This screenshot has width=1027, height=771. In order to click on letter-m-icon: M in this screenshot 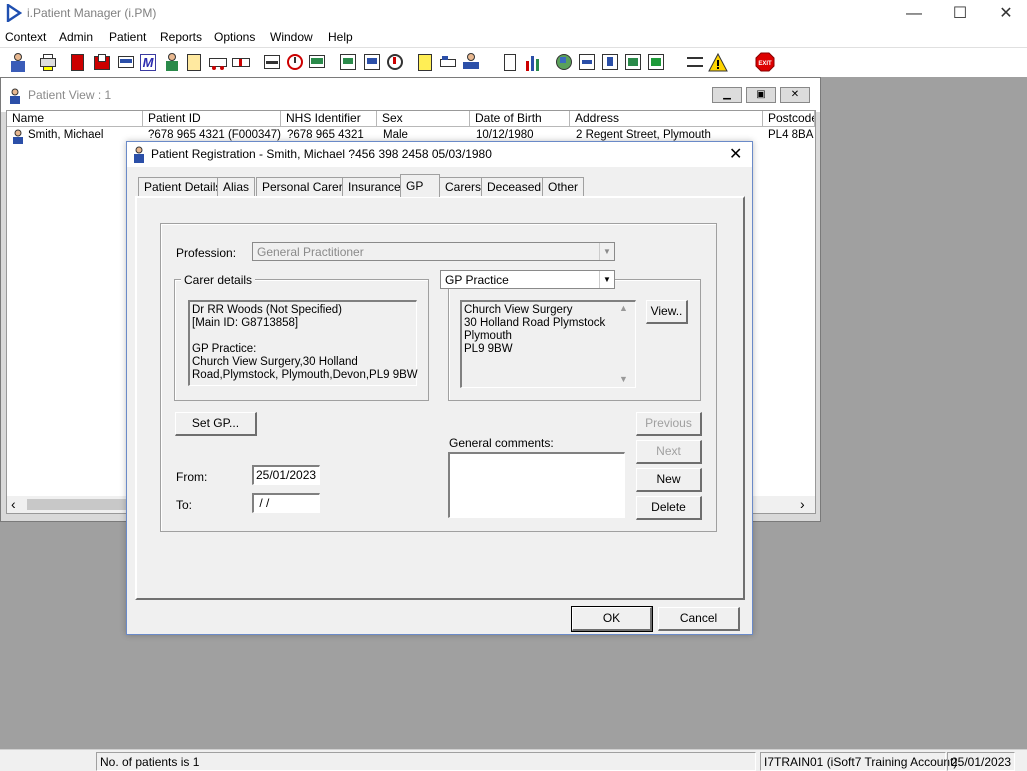, I will do `click(148, 62)`.